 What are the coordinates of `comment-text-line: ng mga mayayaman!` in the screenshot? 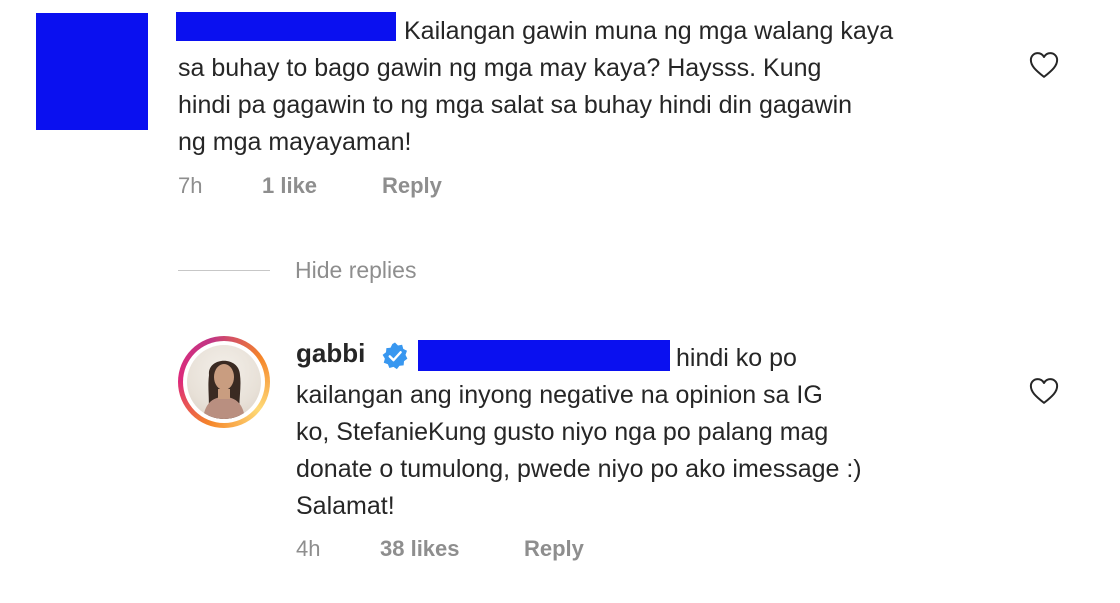 It's located at (295, 142).